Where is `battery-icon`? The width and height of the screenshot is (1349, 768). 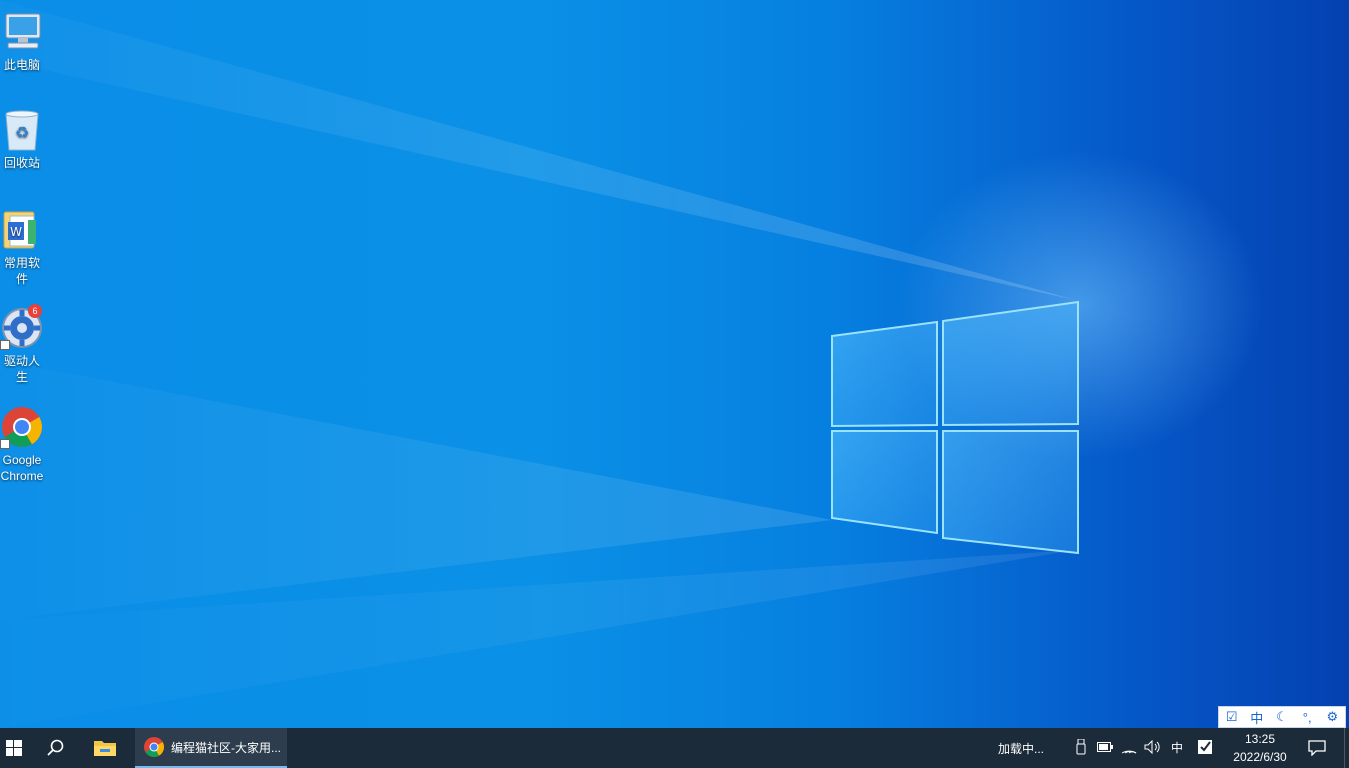 battery-icon is located at coordinates (1105, 747).